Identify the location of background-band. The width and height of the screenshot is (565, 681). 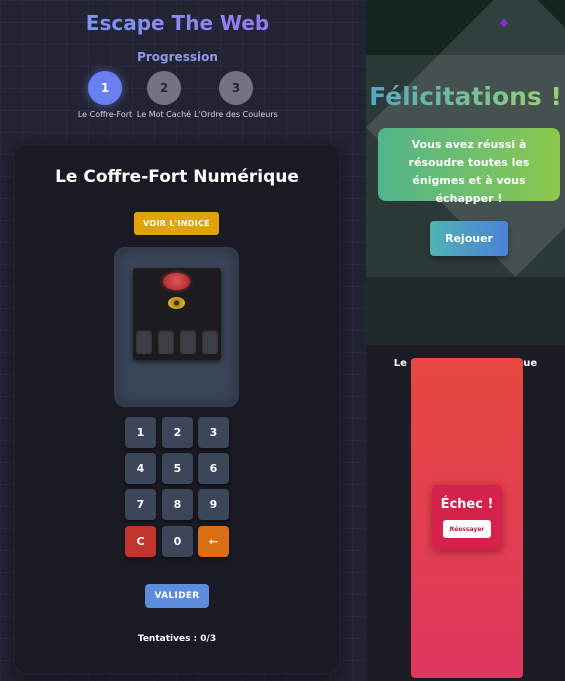
(465, 311).